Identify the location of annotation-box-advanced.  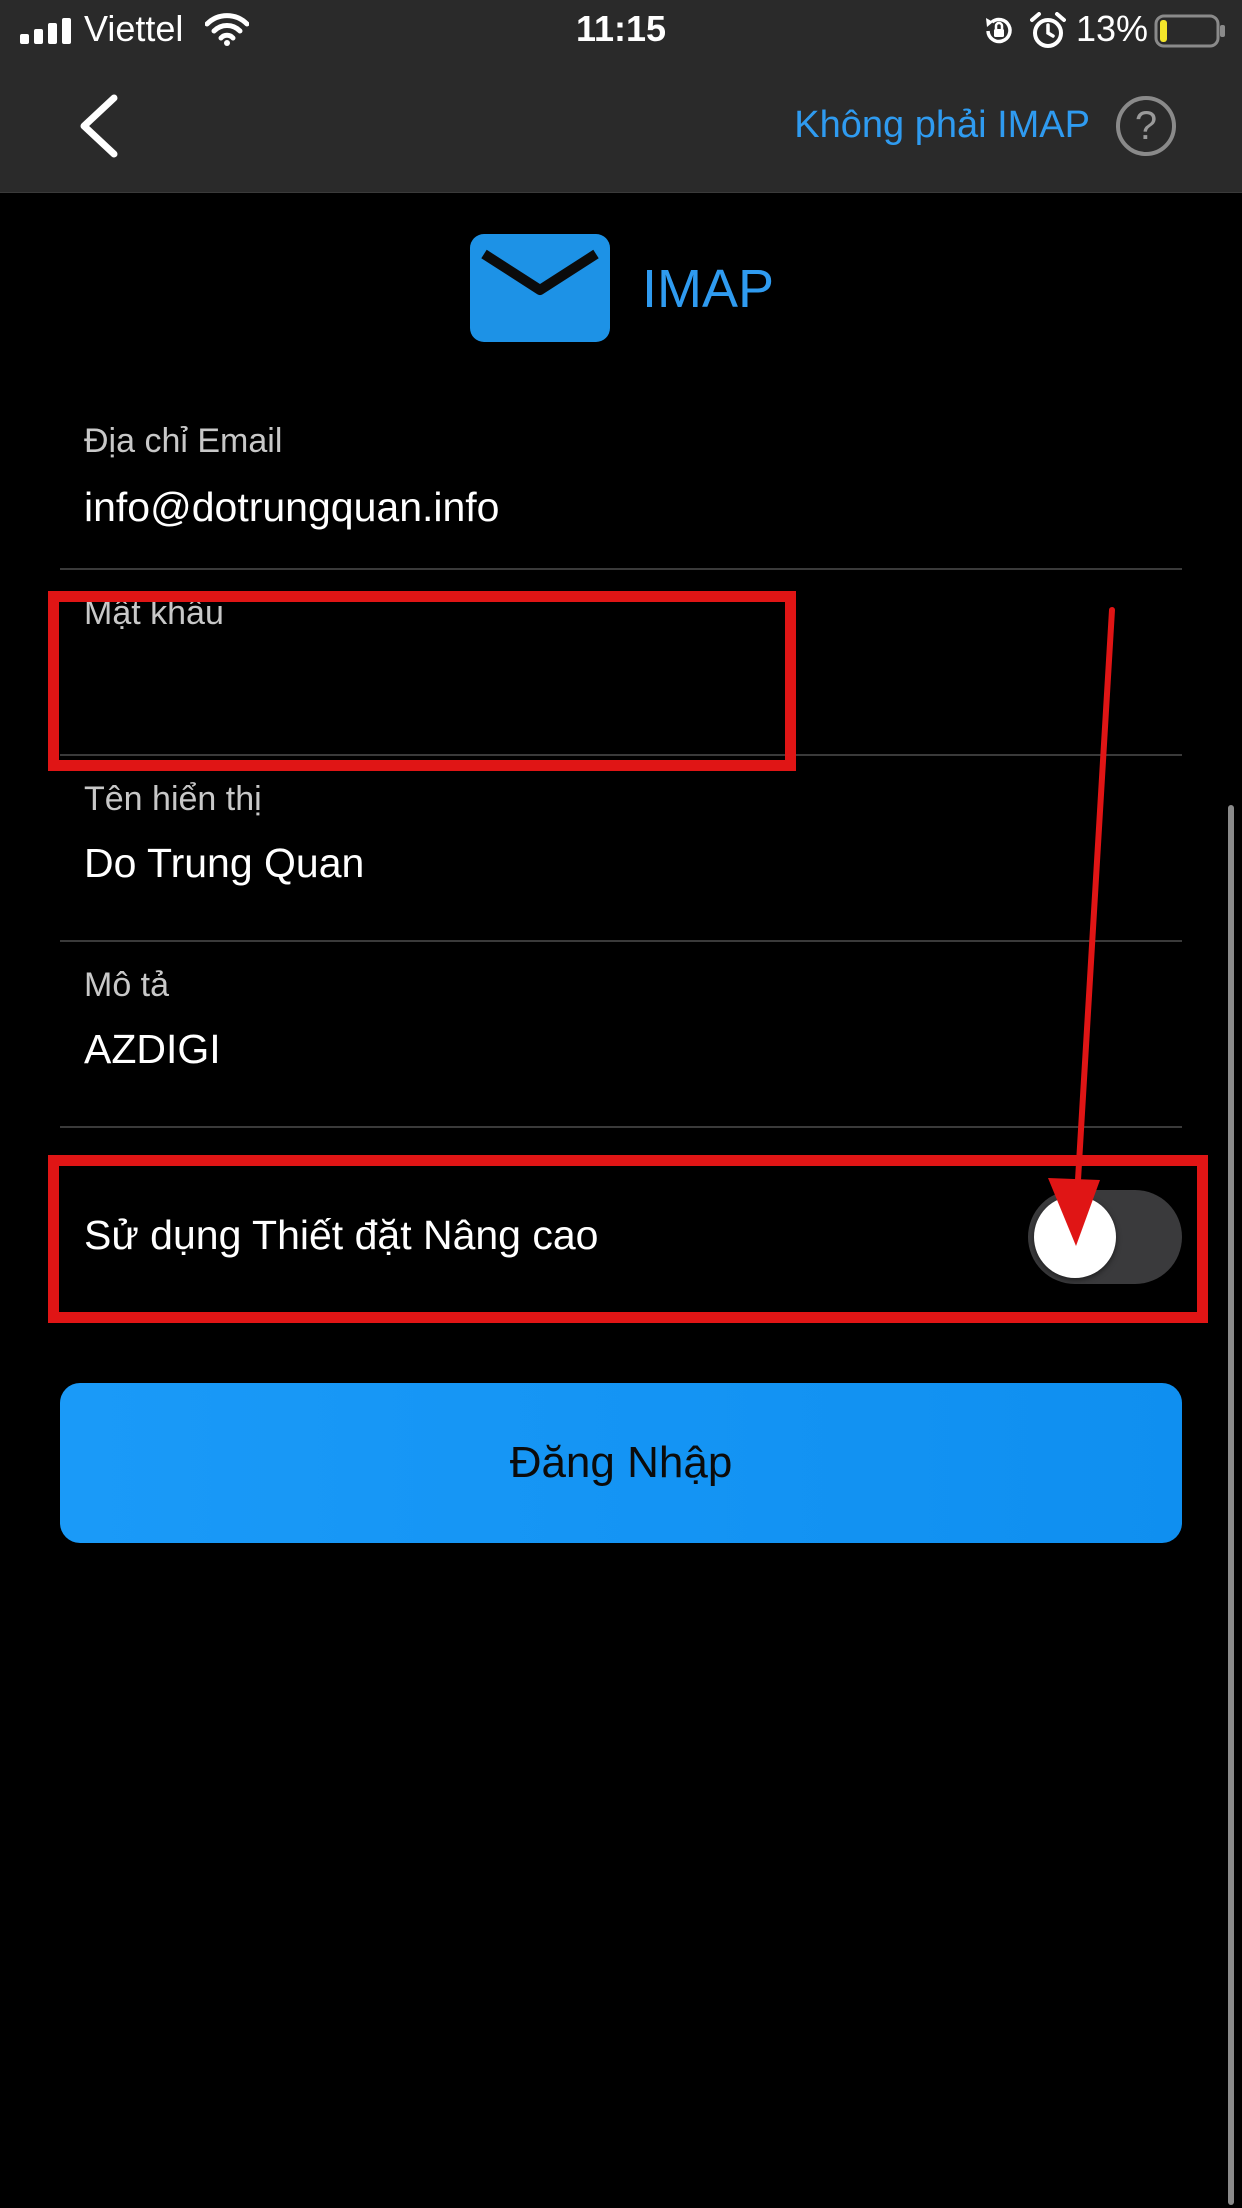
(628, 1239).